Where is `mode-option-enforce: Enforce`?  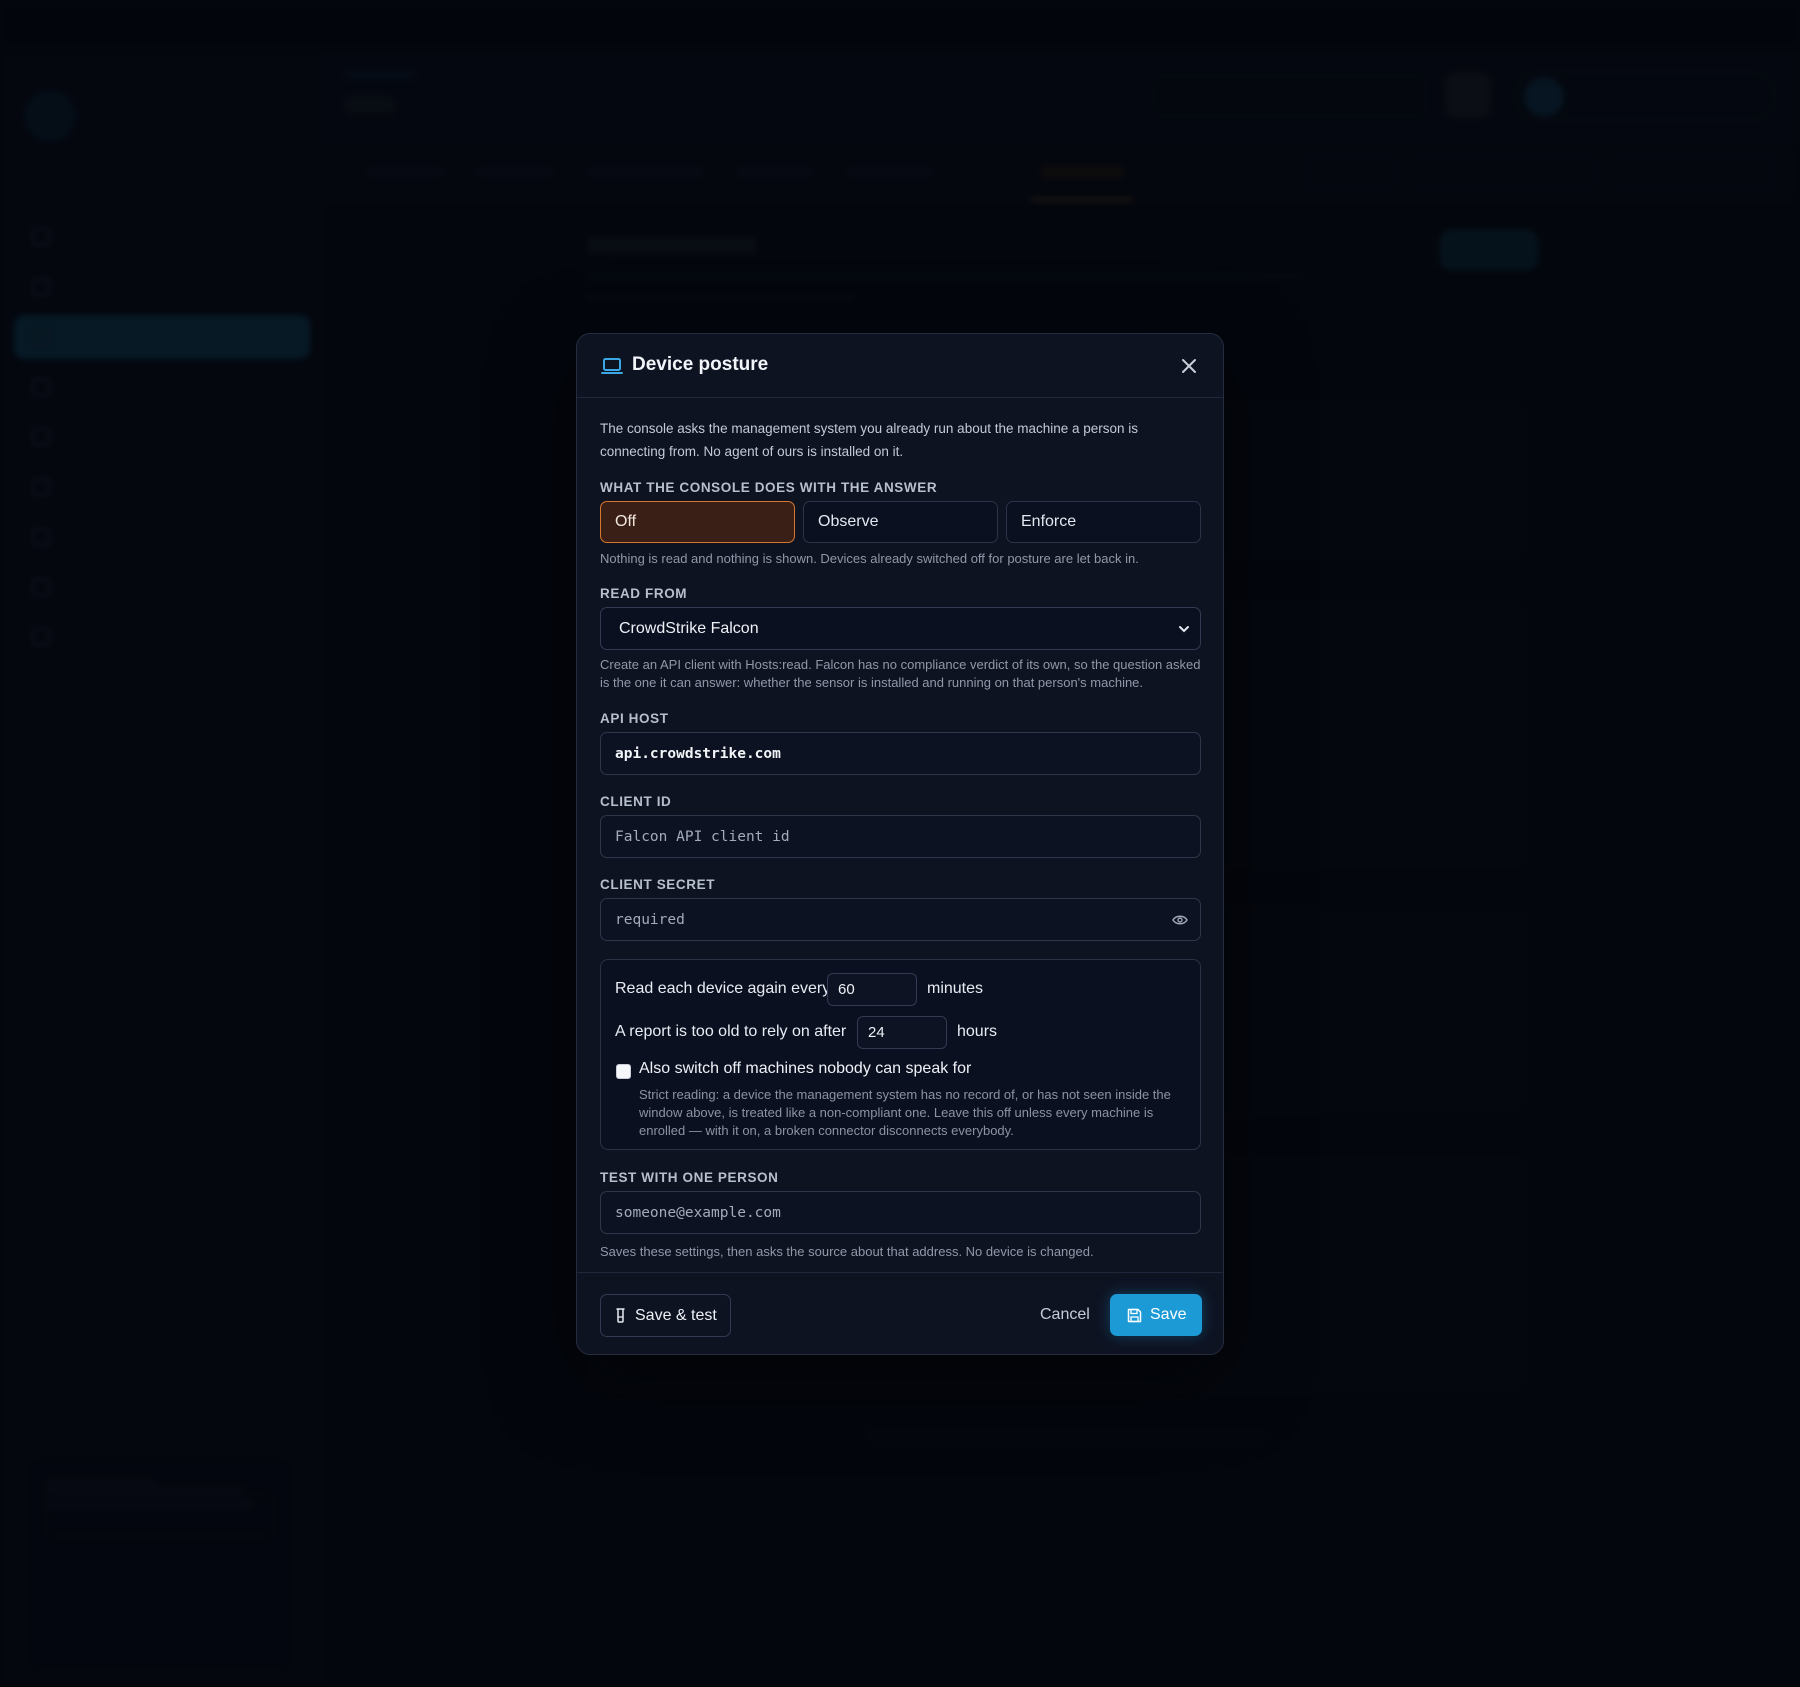 mode-option-enforce: Enforce is located at coordinates (1103, 522).